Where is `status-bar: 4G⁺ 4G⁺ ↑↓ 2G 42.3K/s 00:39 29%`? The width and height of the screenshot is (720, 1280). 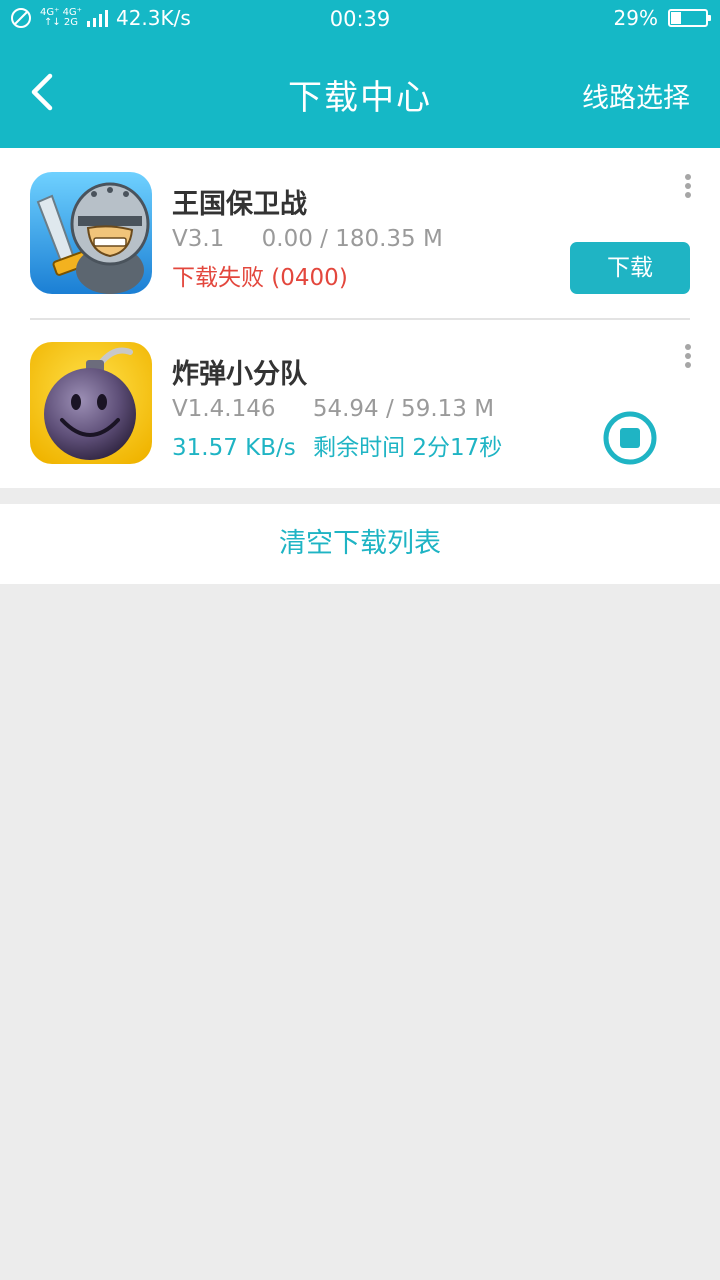 status-bar: 4G⁺ 4G⁺ ↑↓ 2G 42.3K/s 00:39 29% is located at coordinates (360, 20).